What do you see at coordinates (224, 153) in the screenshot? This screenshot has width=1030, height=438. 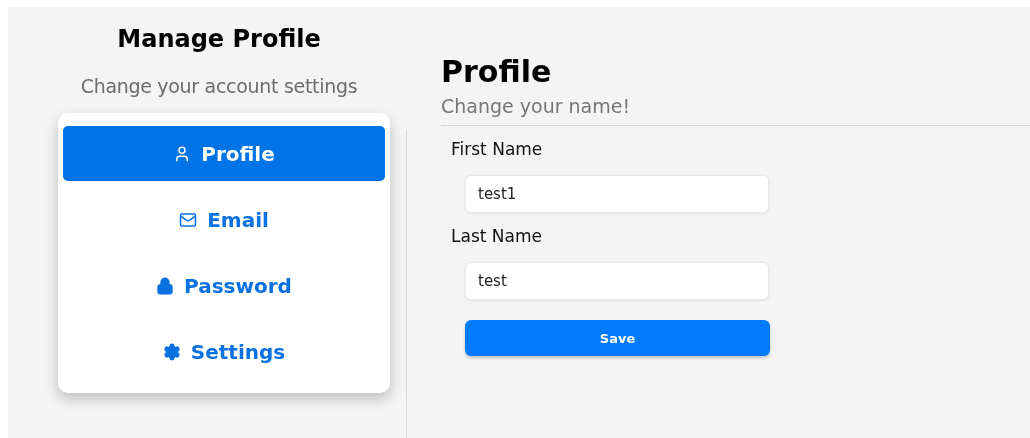 I see `nav-item: Profile` at bounding box center [224, 153].